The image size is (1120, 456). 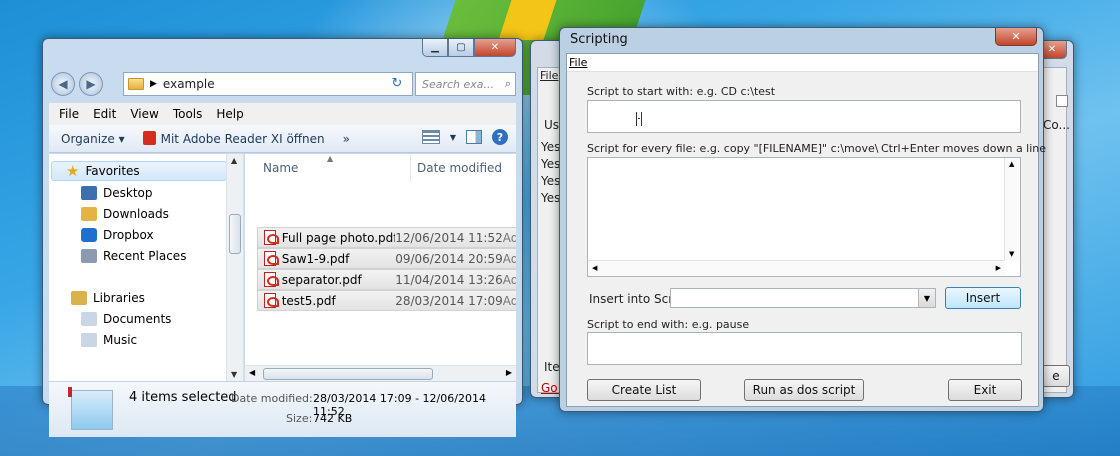 I want to click on combo-dropdown-icon: ▼, so click(x=926, y=298).